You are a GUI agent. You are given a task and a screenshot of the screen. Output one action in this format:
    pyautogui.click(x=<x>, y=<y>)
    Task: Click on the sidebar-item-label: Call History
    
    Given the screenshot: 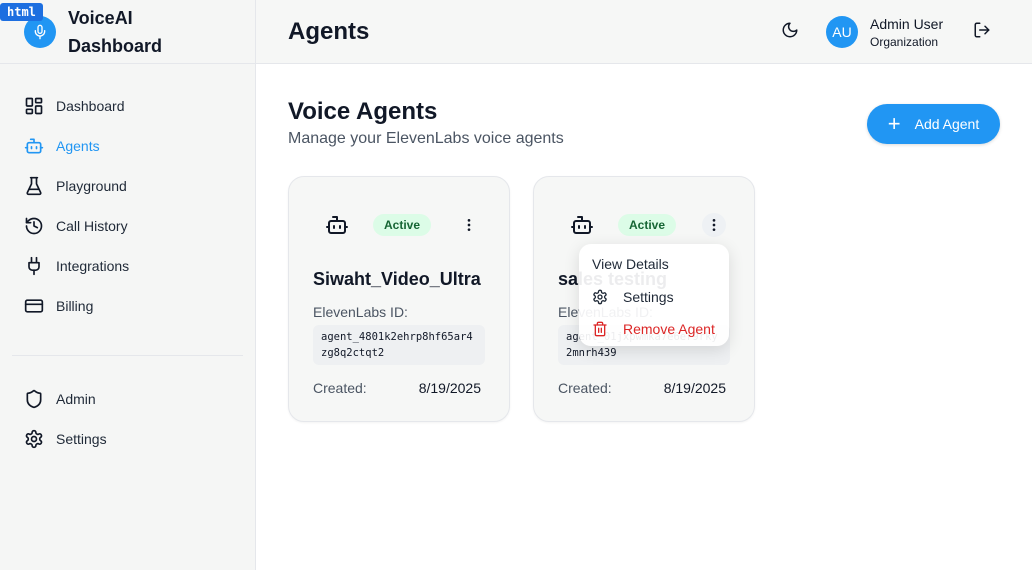 What is the action you would take?
    pyautogui.click(x=92, y=226)
    